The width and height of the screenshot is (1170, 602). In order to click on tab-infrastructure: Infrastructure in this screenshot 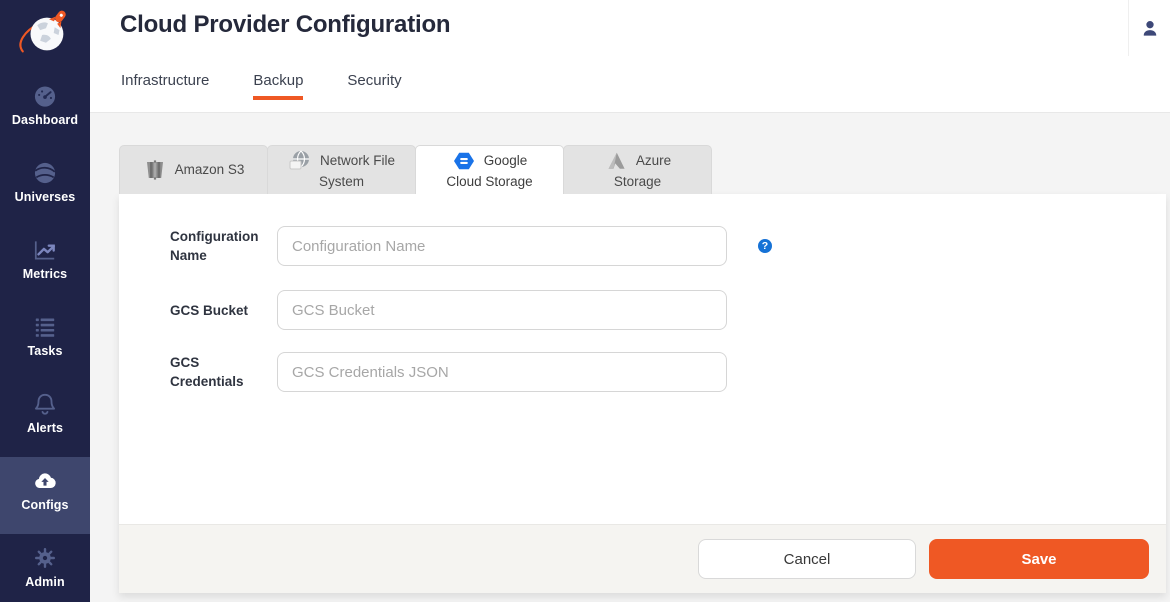, I will do `click(165, 86)`.